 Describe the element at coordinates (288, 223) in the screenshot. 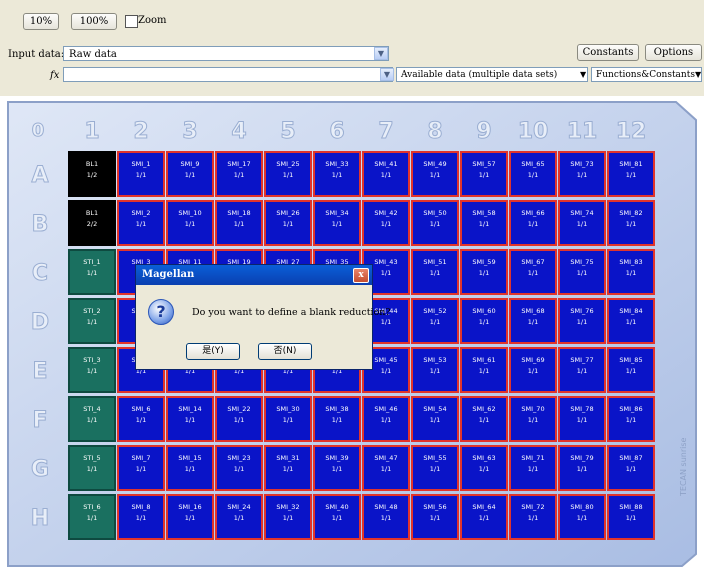

I see `plate-well: SMI_26 1/1` at that location.